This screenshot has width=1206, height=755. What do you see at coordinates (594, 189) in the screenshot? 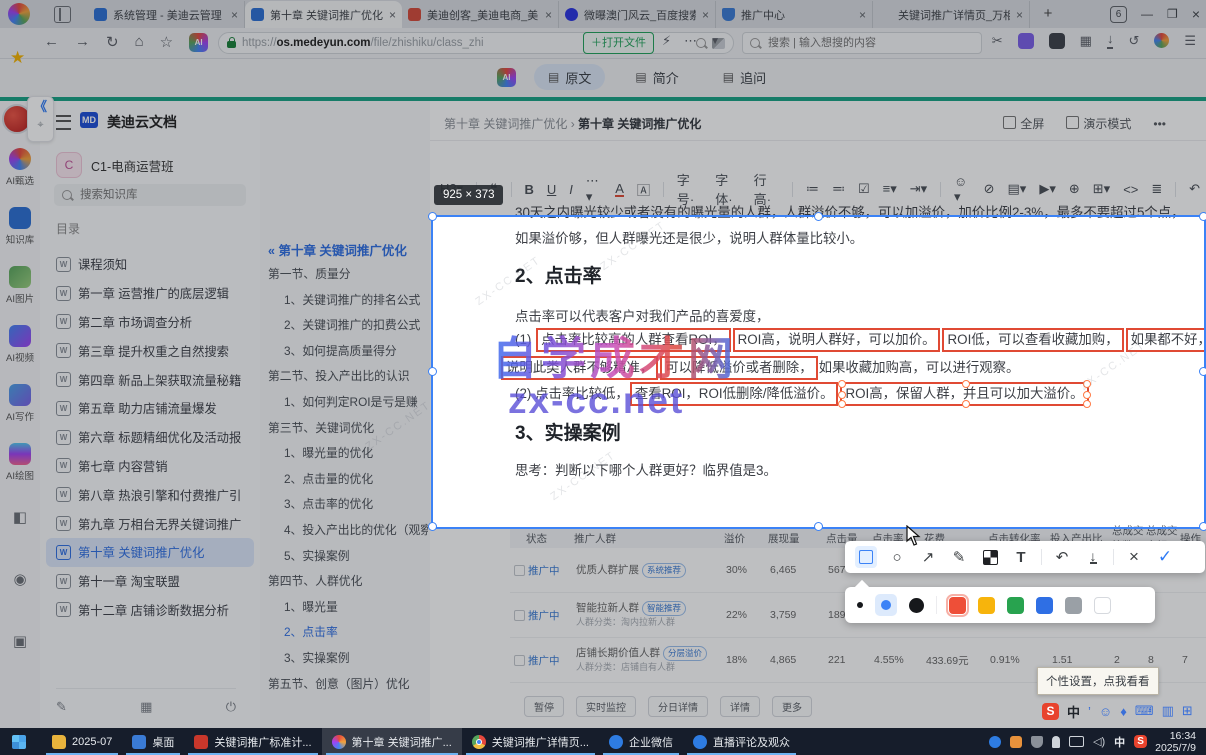
I see `more-format-icon: ⋯▾` at bounding box center [594, 189].